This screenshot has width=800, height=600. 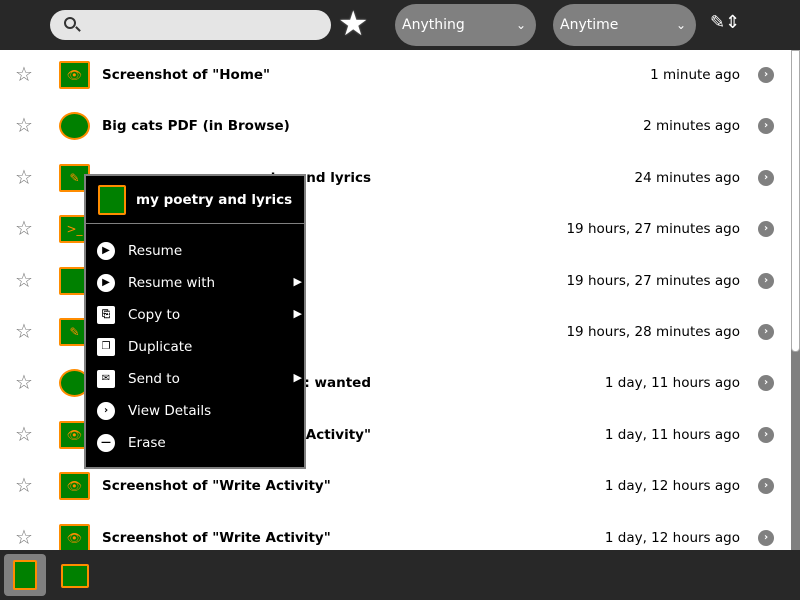 What do you see at coordinates (160, 347) in the screenshot?
I see `menu-item-label: Duplicate` at bounding box center [160, 347].